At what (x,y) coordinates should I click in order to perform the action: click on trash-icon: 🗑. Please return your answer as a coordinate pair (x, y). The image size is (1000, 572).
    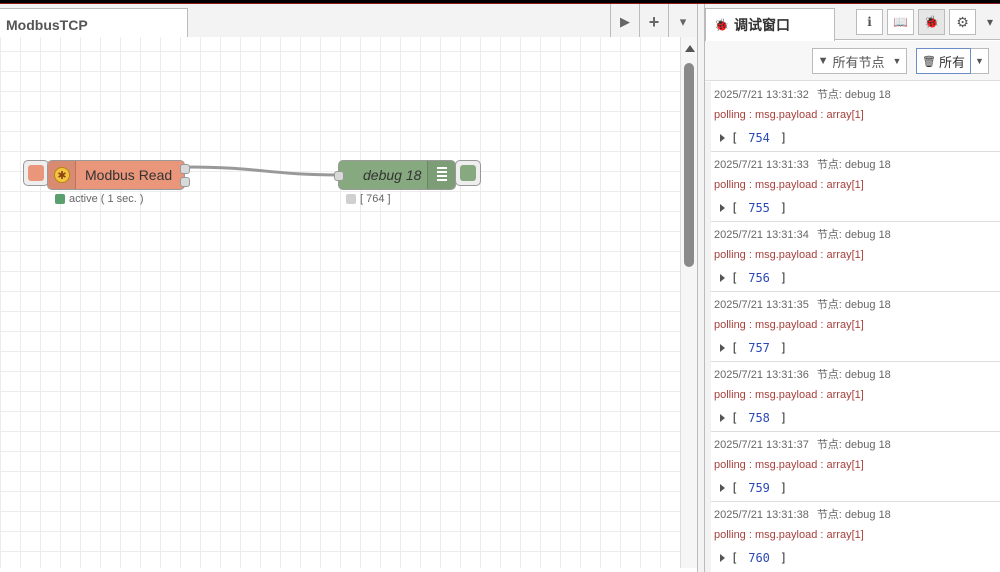
    Looking at the image, I should click on (929, 61).